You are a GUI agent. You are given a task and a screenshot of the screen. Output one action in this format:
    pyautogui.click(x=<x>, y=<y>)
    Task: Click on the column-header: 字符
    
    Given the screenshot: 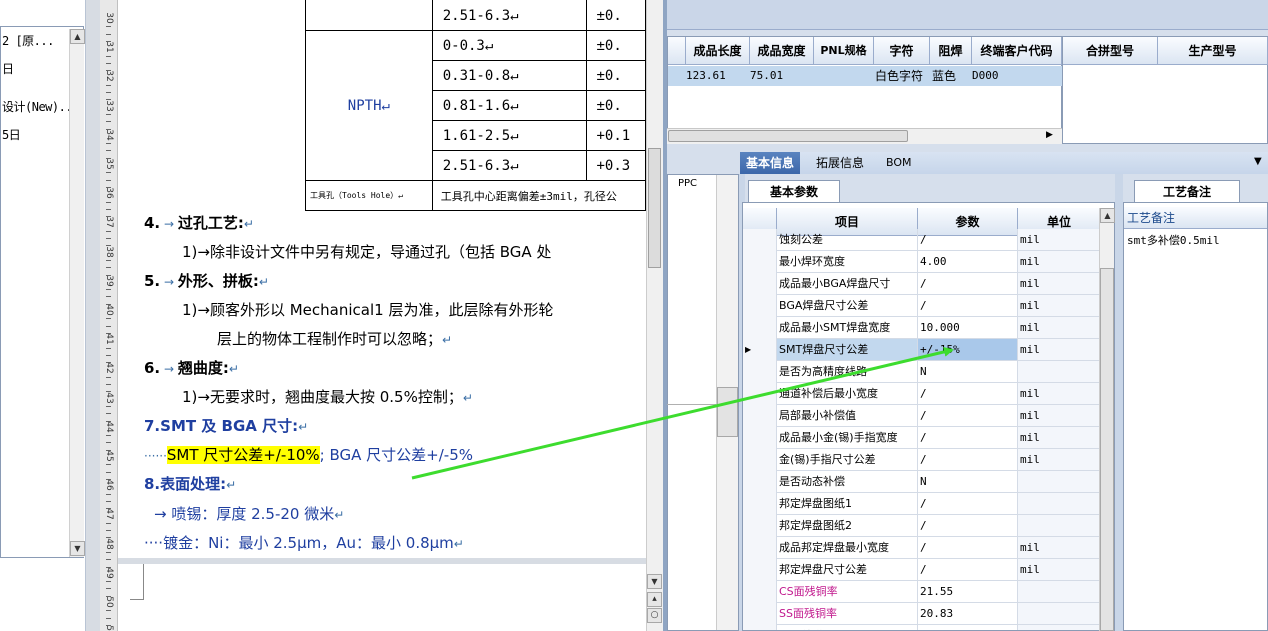 What is the action you would take?
    pyautogui.click(x=902, y=51)
    